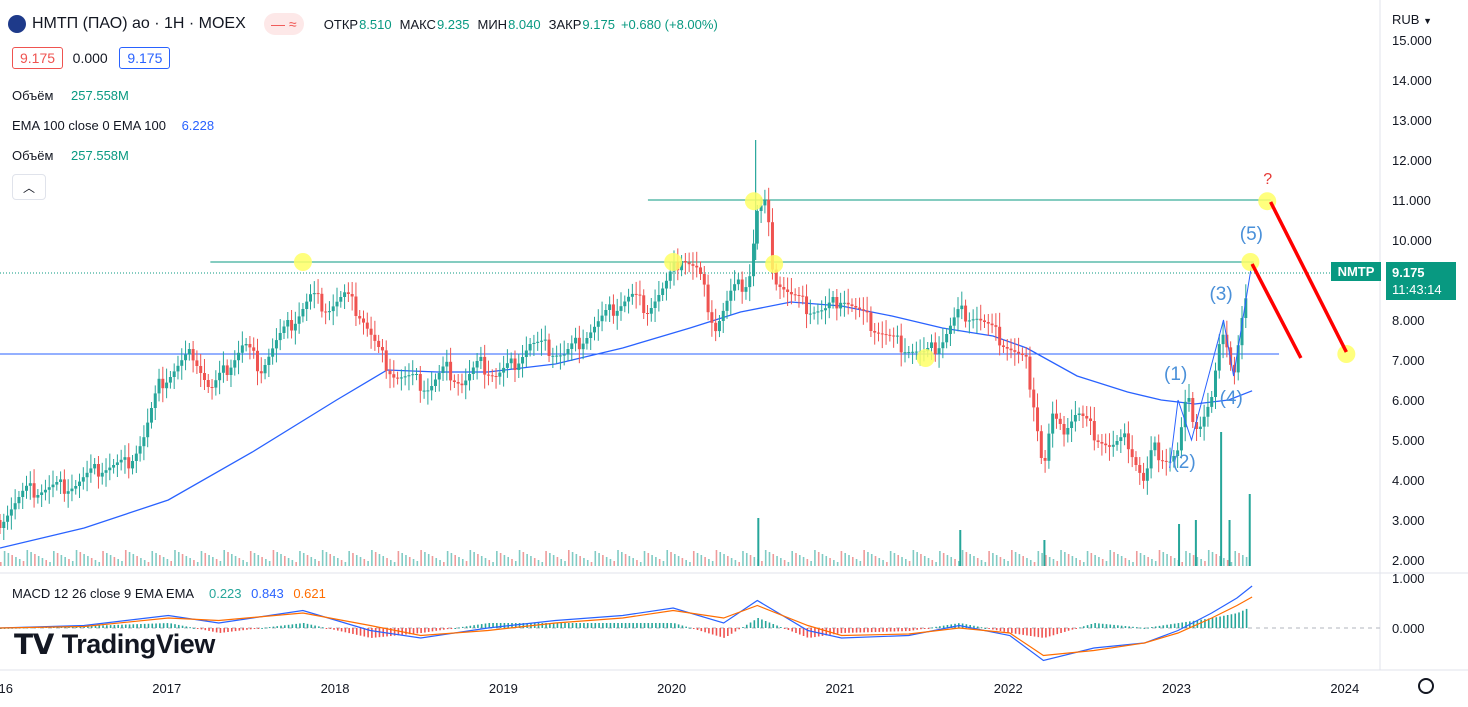 Image resolution: width=1468 pixels, height=707 pixels. I want to click on gear-icon, so click(1426, 686).